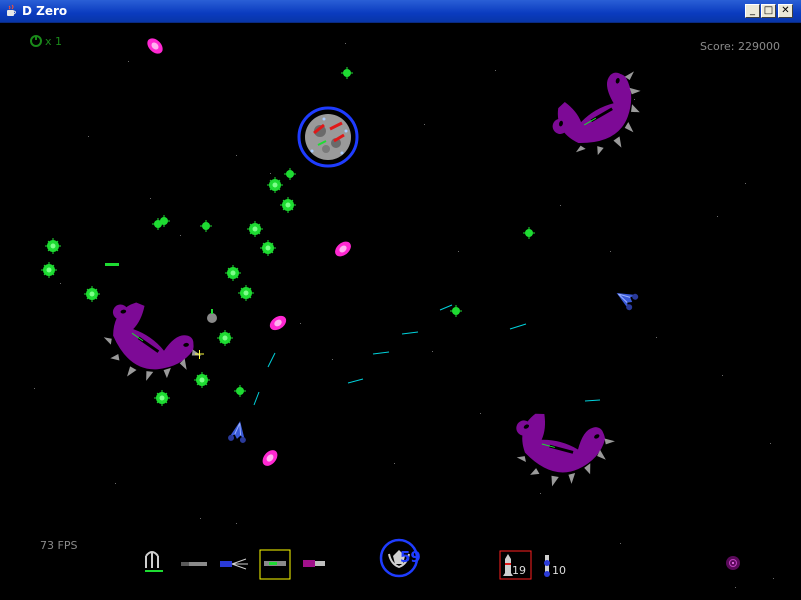  What do you see at coordinates (154, 561) in the screenshot?
I see `triple-cannon-icon` at bounding box center [154, 561].